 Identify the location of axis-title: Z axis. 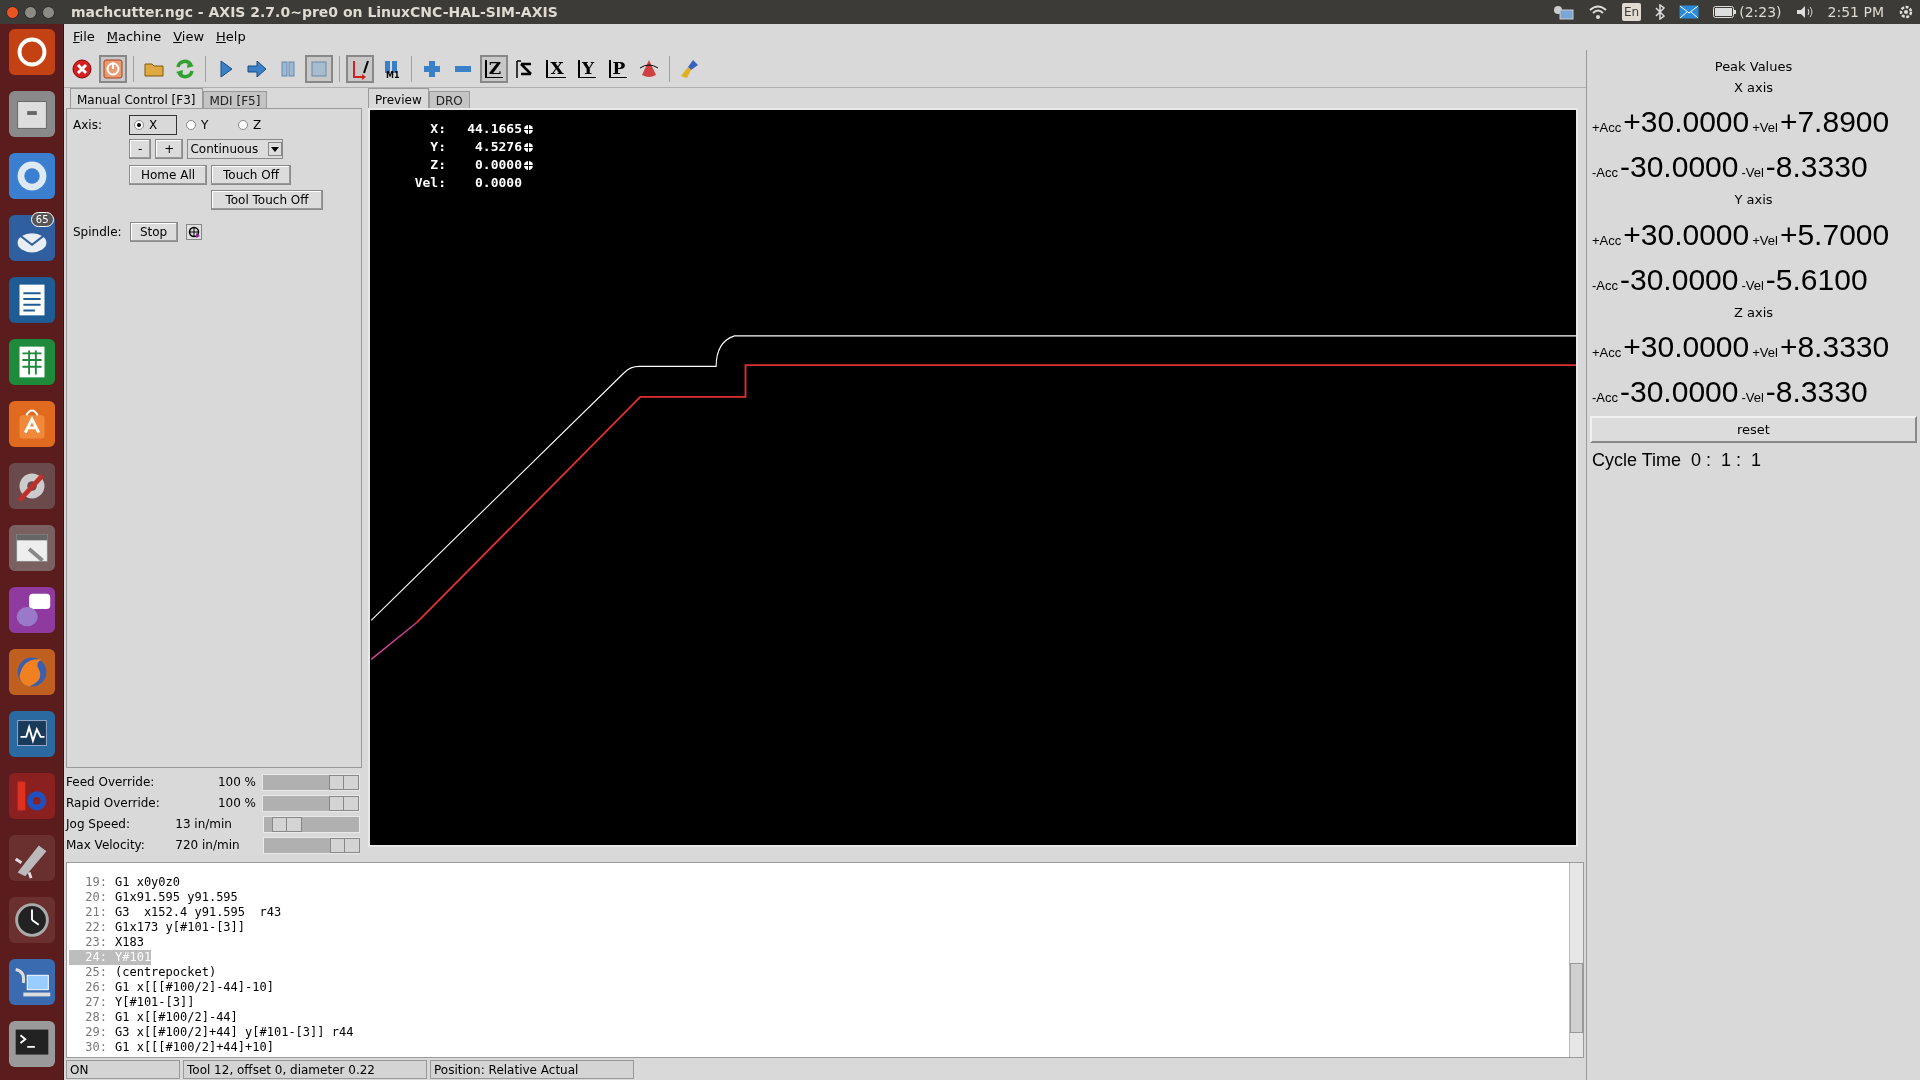
(1753, 312).